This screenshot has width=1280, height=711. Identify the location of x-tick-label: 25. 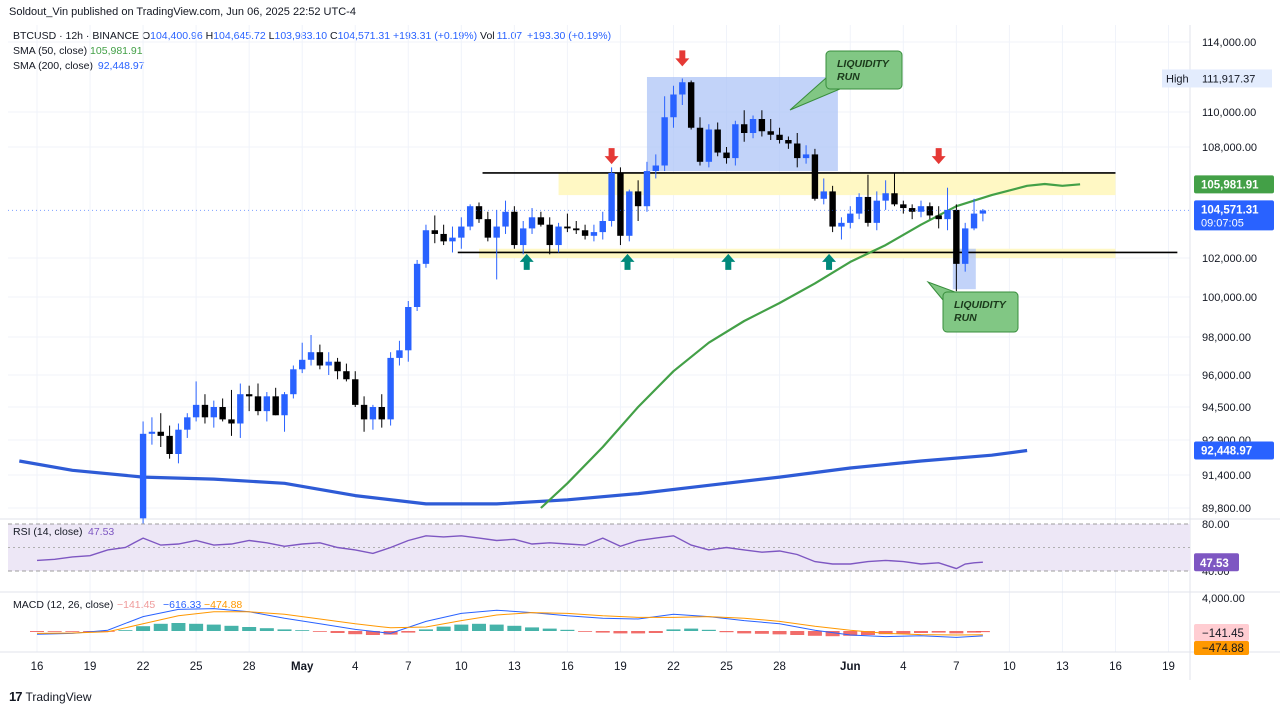
(196, 667).